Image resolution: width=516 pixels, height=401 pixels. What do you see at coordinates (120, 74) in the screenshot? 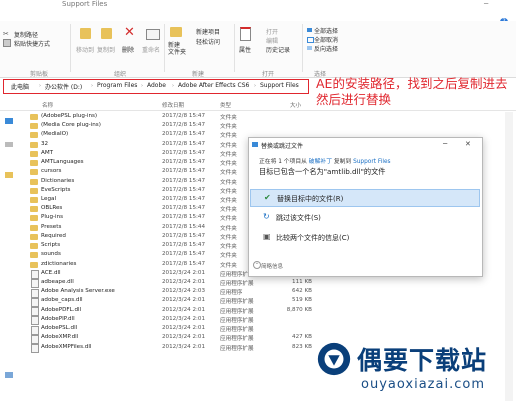
I see `organize-group-label: 组织` at bounding box center [120, 74].